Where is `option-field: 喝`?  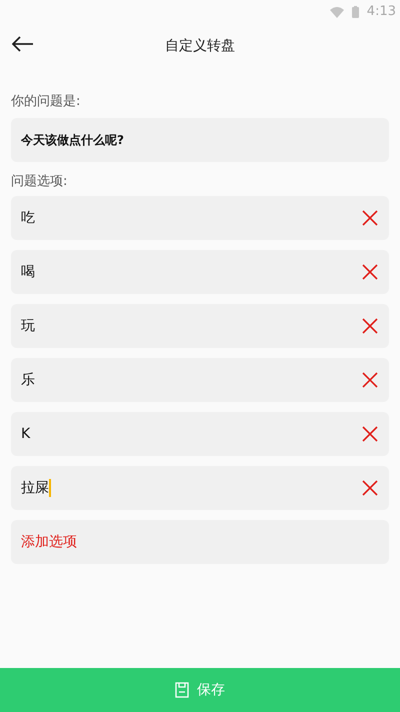 option-field: 喝 is located at coordinates (28, 272).